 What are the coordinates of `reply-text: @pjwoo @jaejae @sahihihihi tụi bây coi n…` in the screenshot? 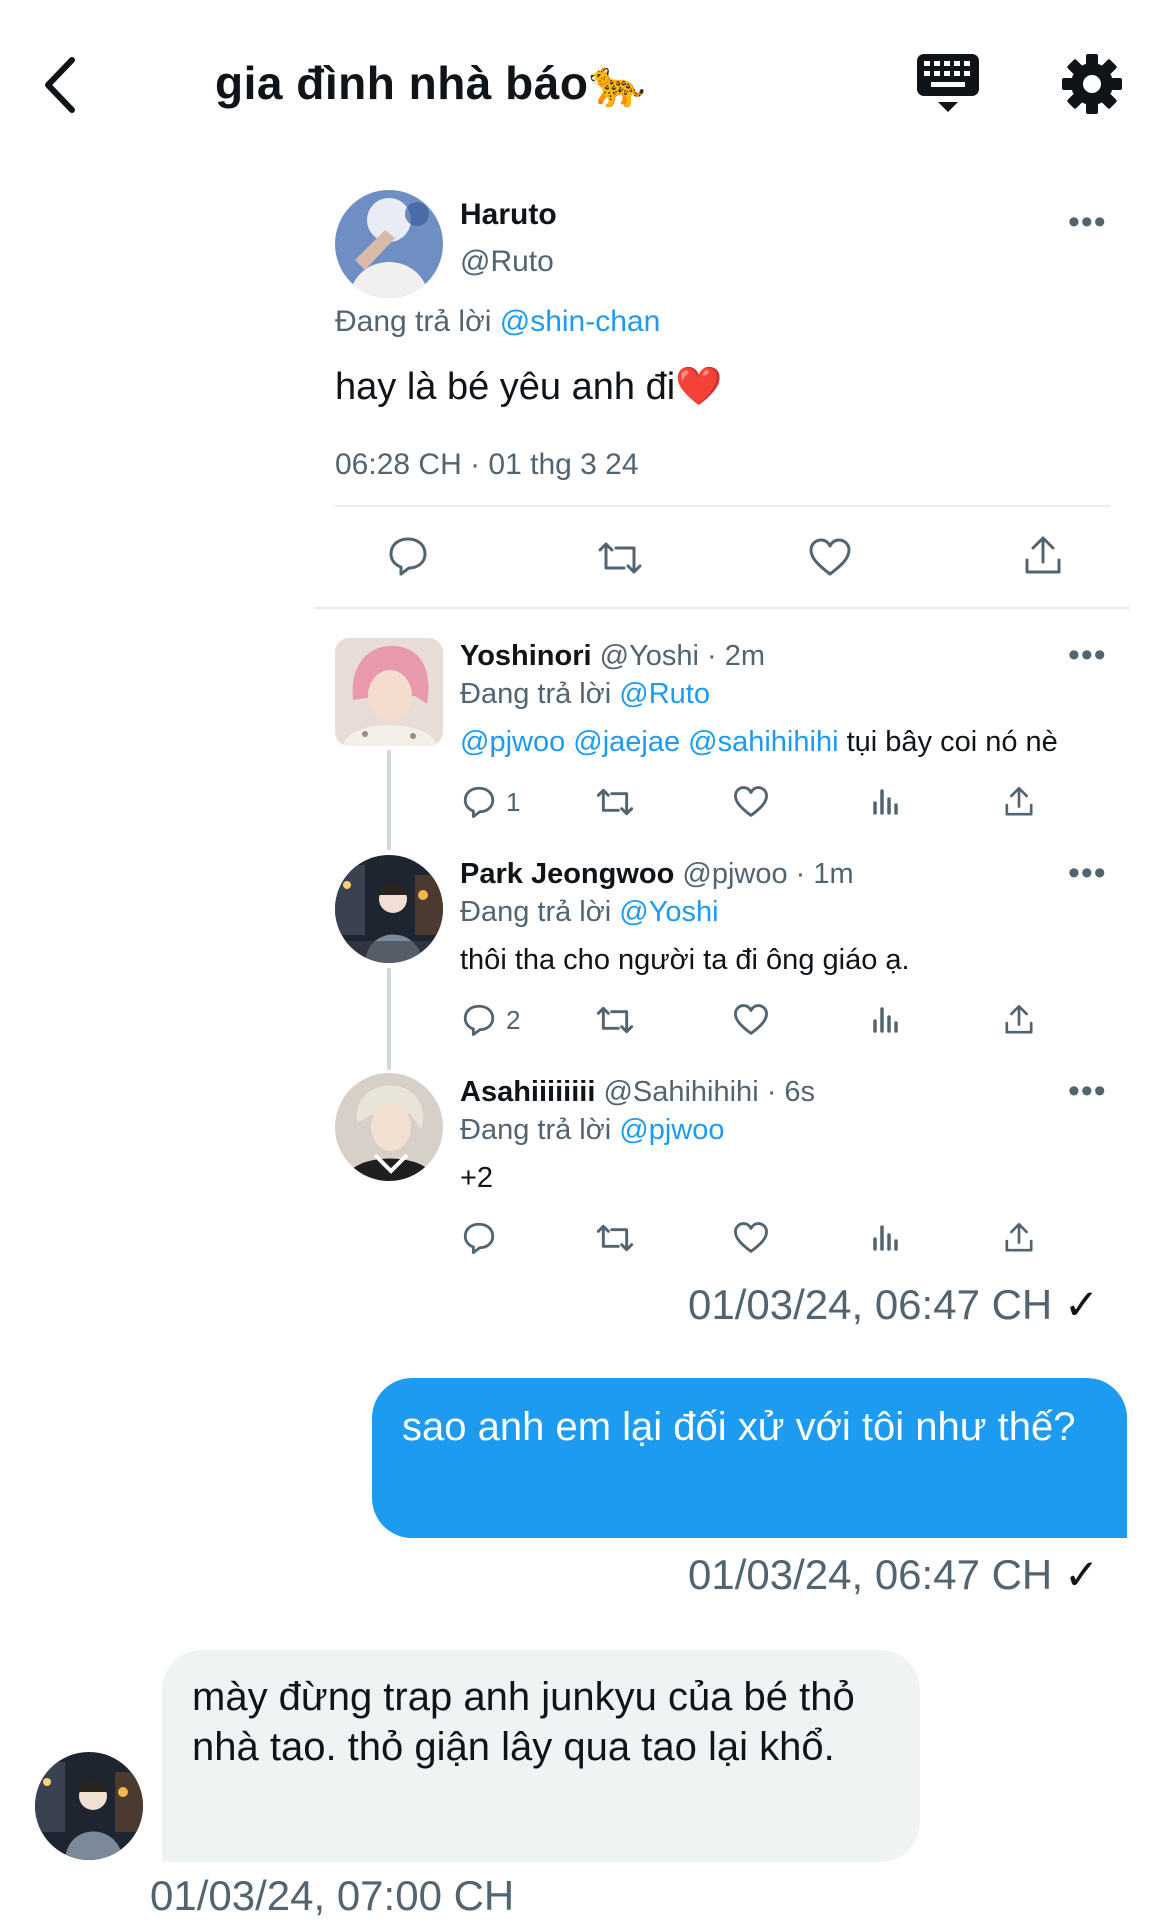 It's located at (759, 742).